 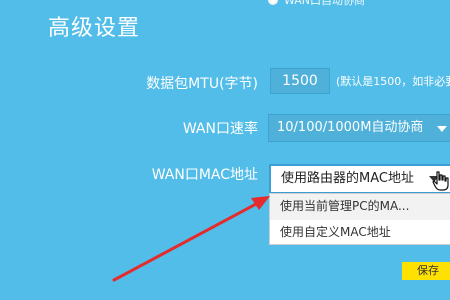 What do you see at coordinates (426, 271) in the screenshot?
I see `save-button: 保存` at bounding box center [426, 271].